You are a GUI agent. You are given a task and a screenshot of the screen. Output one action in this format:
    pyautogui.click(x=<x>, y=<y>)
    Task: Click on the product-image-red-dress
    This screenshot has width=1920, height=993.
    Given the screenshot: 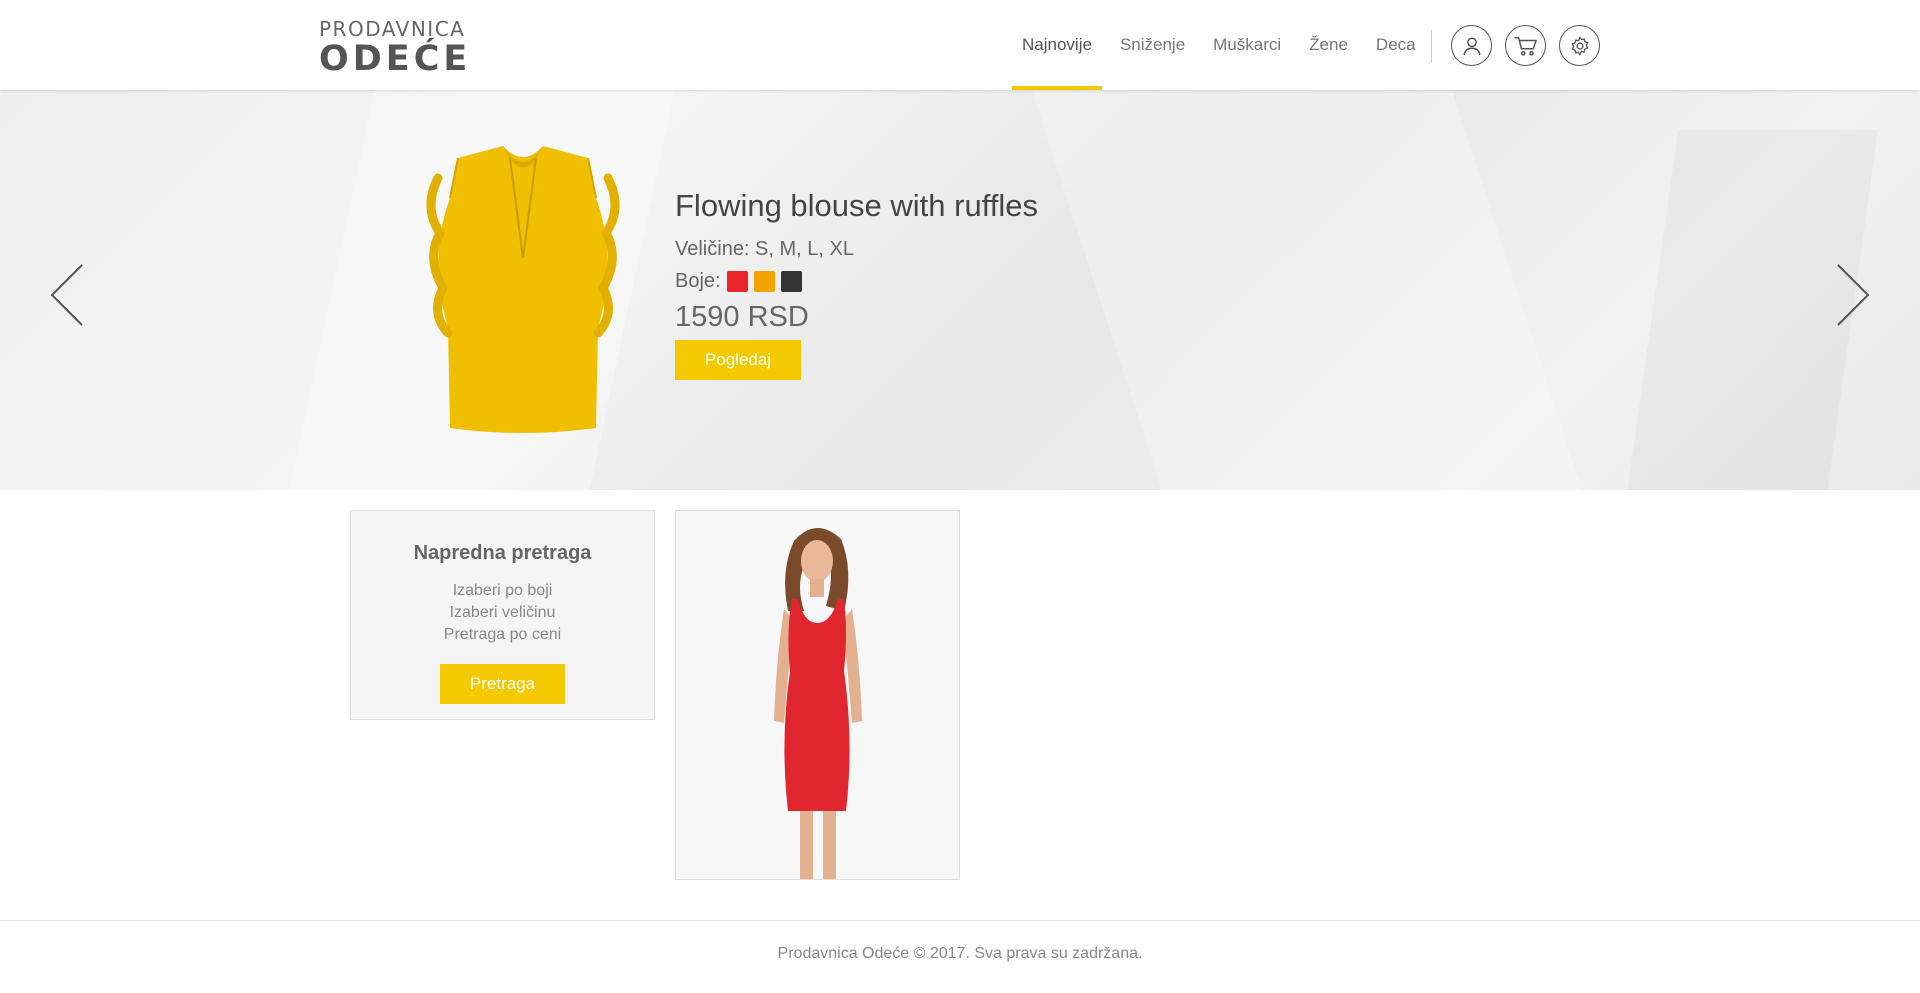 What is the action you would take?
    pyautogui.click(x=817, y=695)
    